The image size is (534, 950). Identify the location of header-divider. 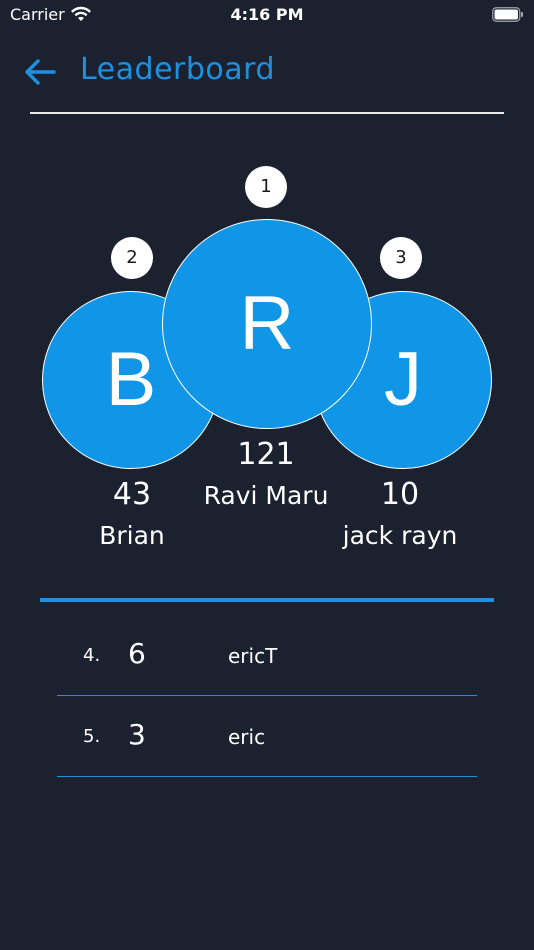
(267, 113).